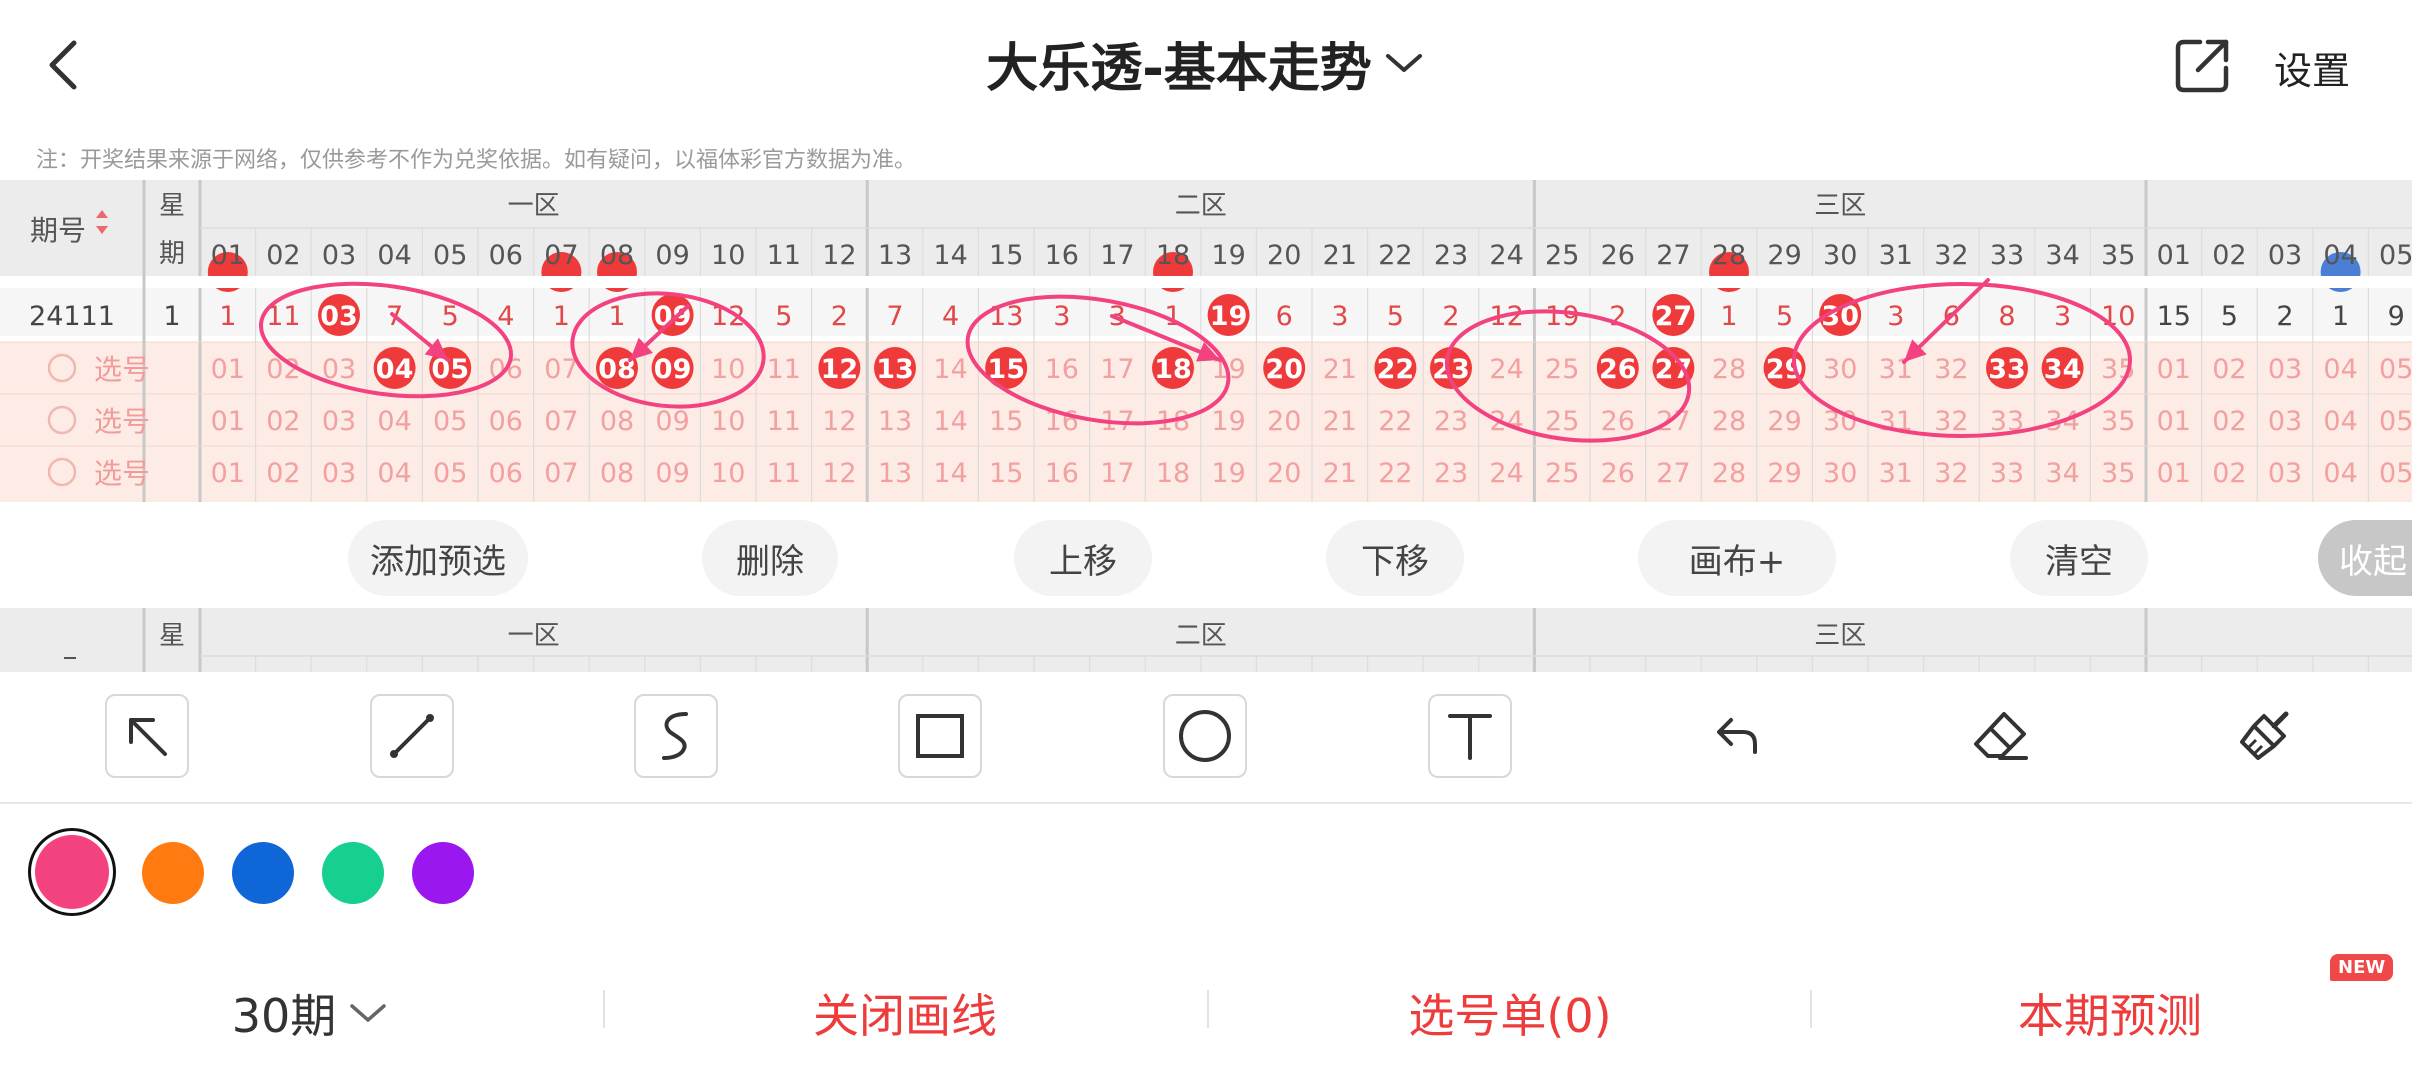  Describe the element at coordinates (1729, 473) in the screenshot. I see `pick-number: 28` at that location.